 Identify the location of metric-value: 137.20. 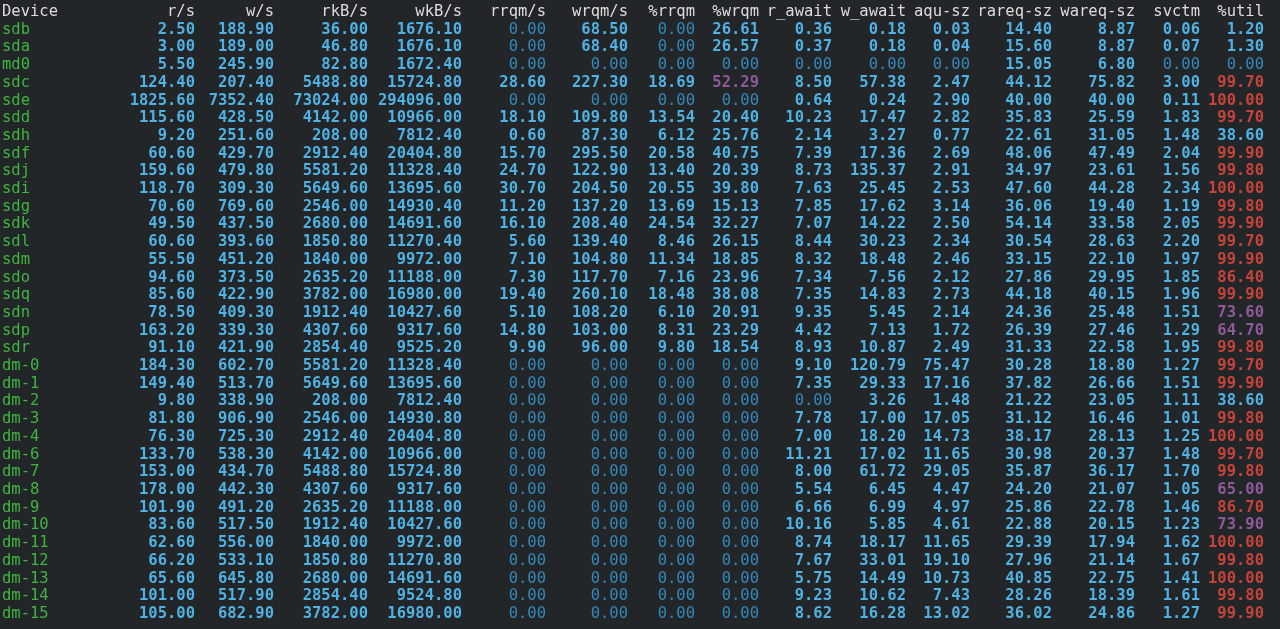
(600, 206).